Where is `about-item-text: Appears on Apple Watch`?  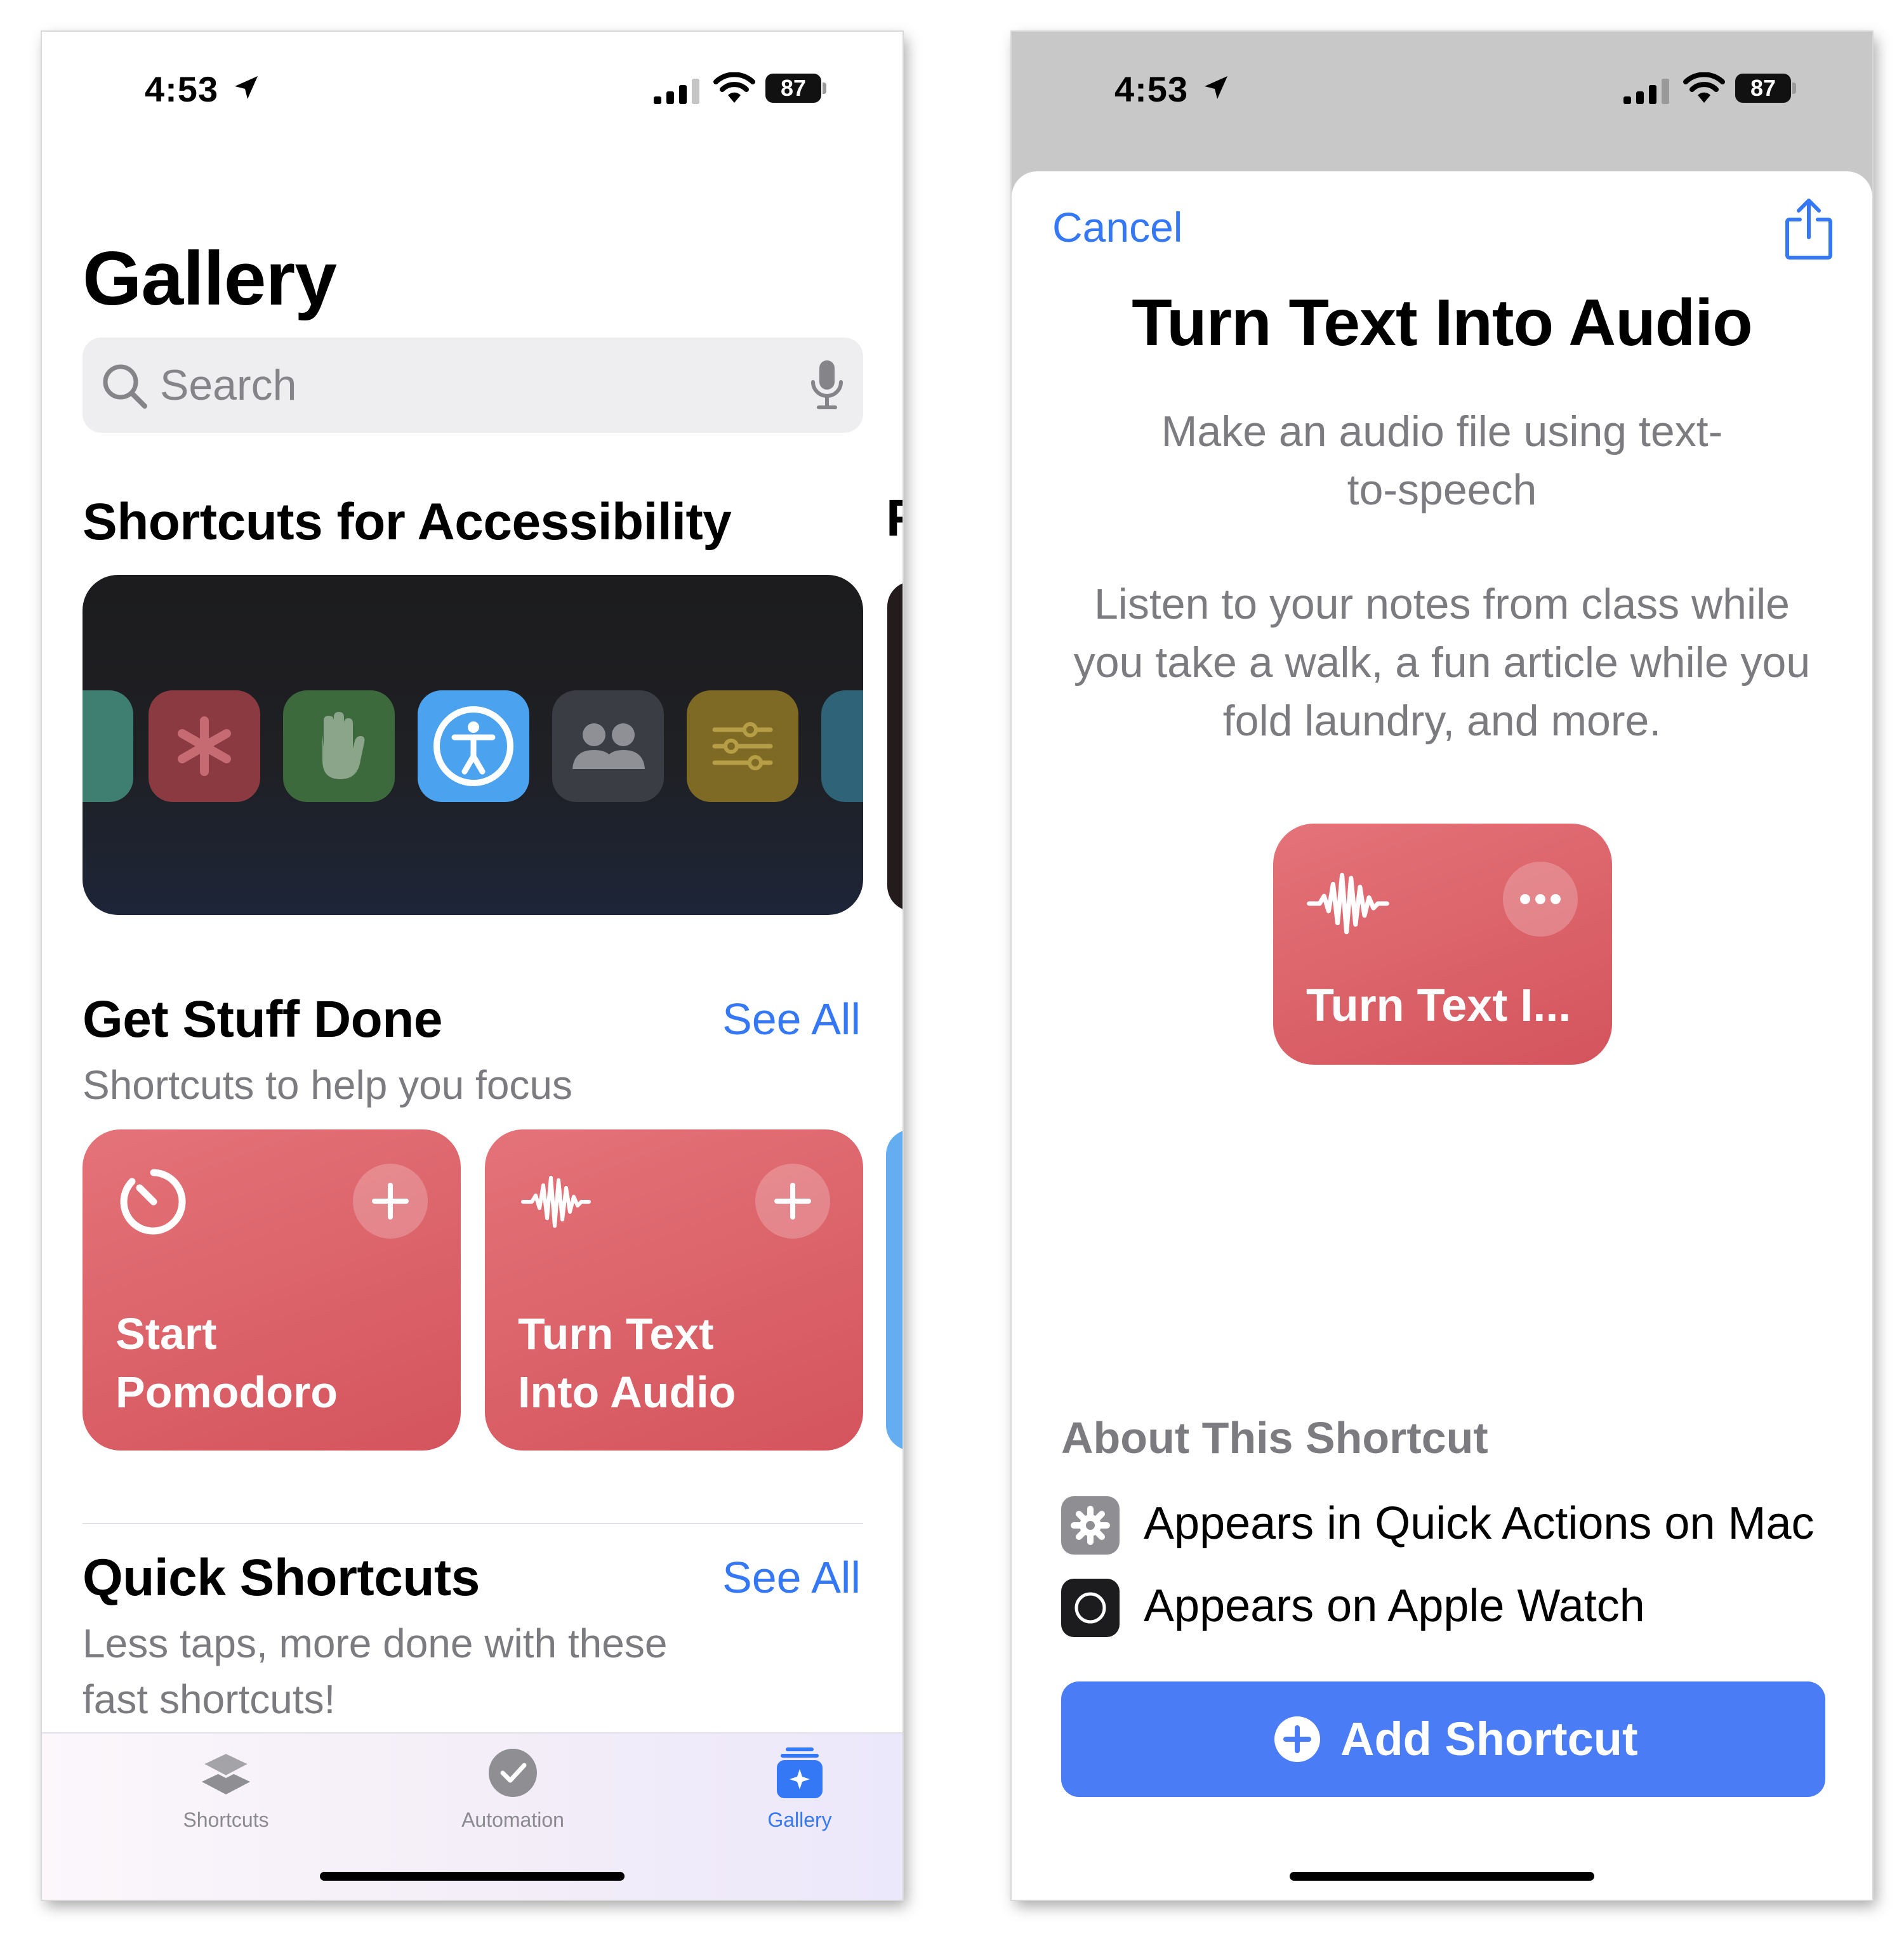 about-item-text: Appears on Apple Watch is located at coordinates (1394, 1606).